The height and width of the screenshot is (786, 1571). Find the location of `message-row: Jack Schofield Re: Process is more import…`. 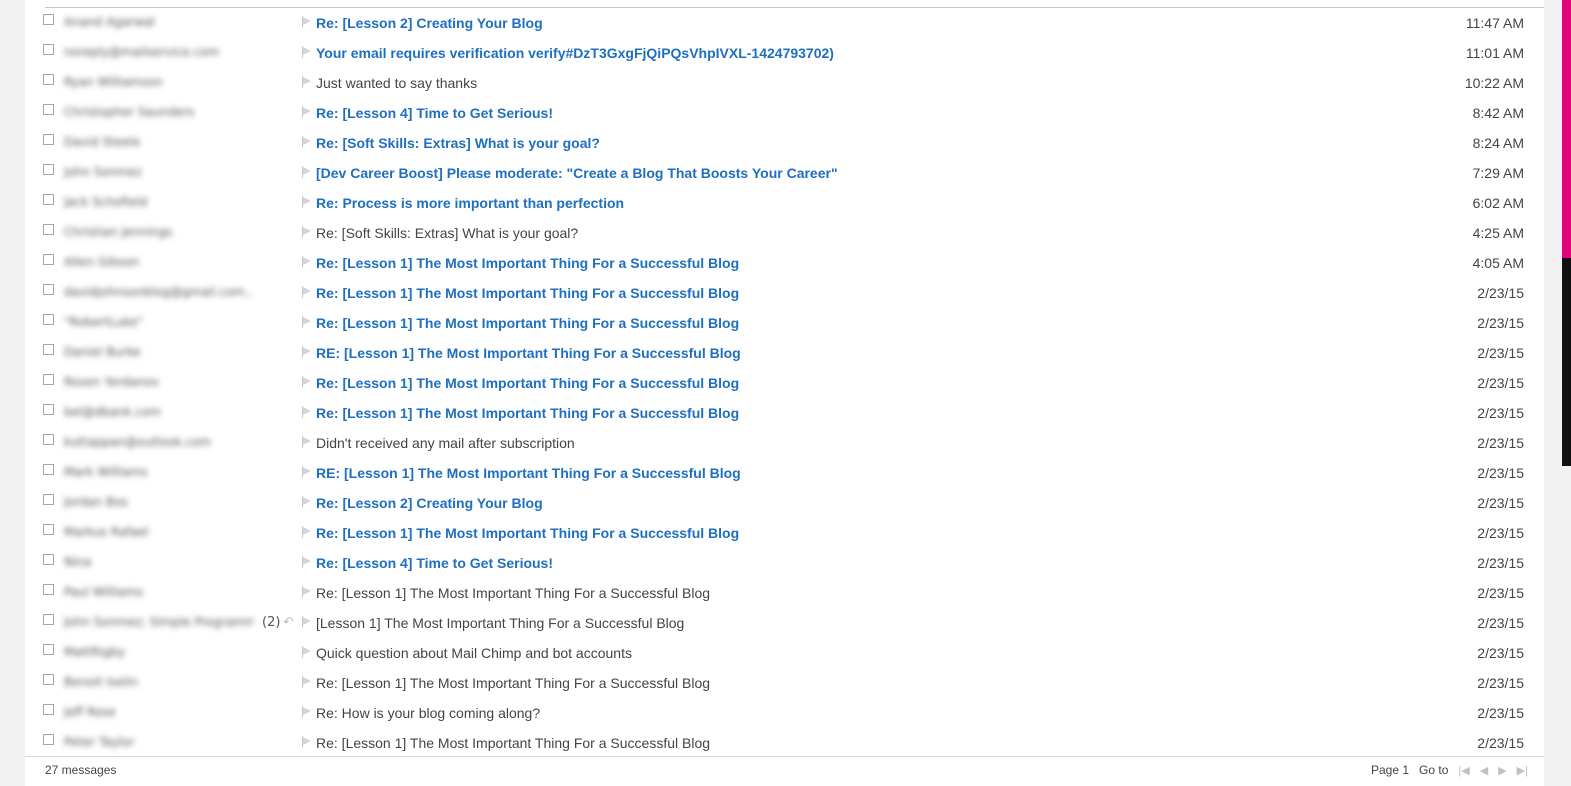

message-row: Jack Schofield Re: Process is more import… is located at coordinates (784, 203).